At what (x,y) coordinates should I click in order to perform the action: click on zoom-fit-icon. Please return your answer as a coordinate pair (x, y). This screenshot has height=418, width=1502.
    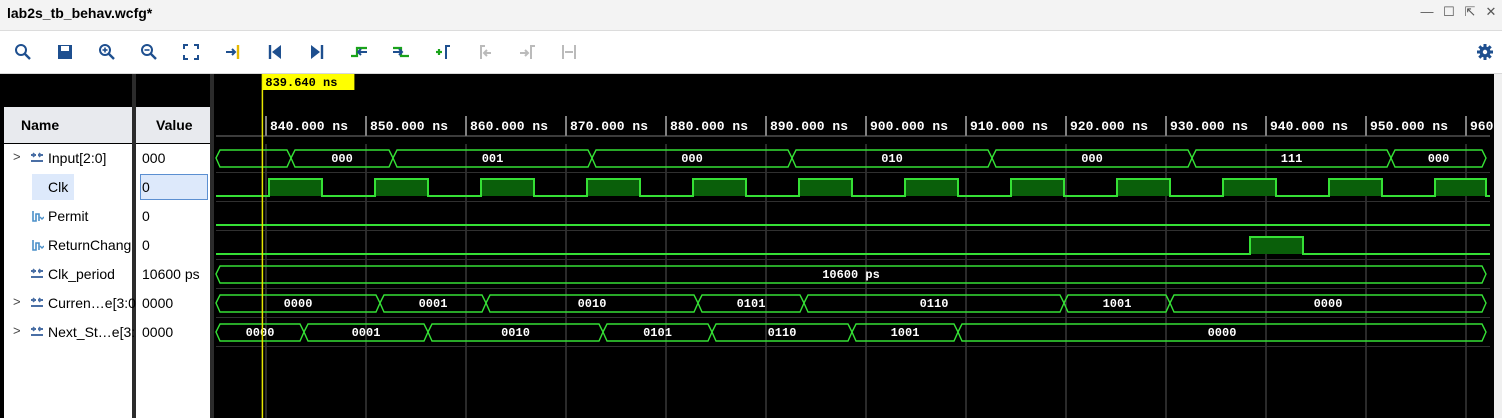
    Looking at the image, I should click on (191, 52).